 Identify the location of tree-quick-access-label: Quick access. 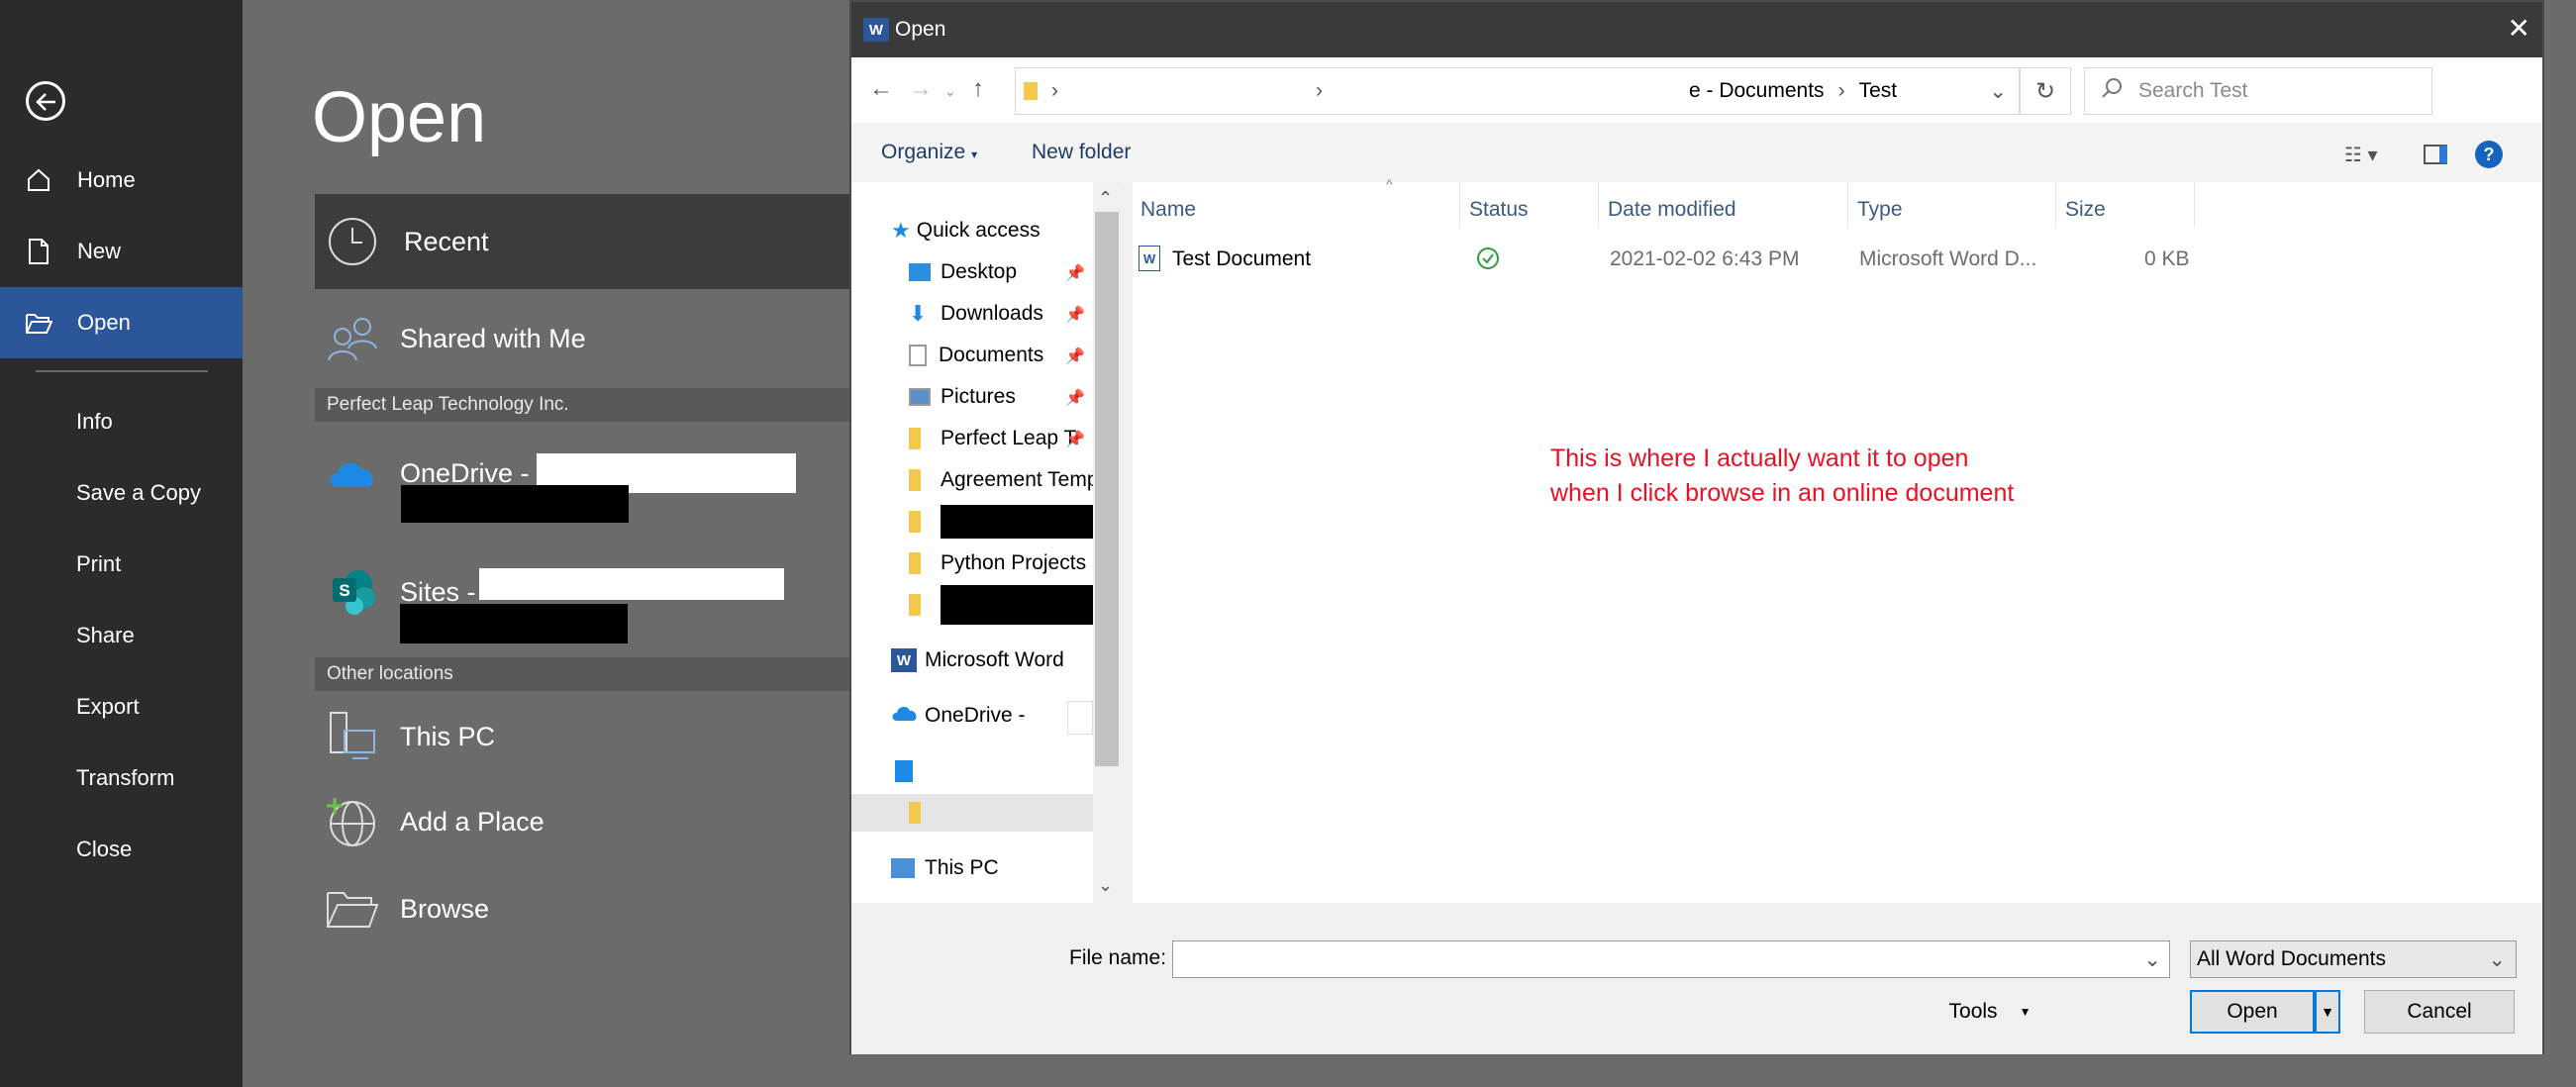
(978, 230).